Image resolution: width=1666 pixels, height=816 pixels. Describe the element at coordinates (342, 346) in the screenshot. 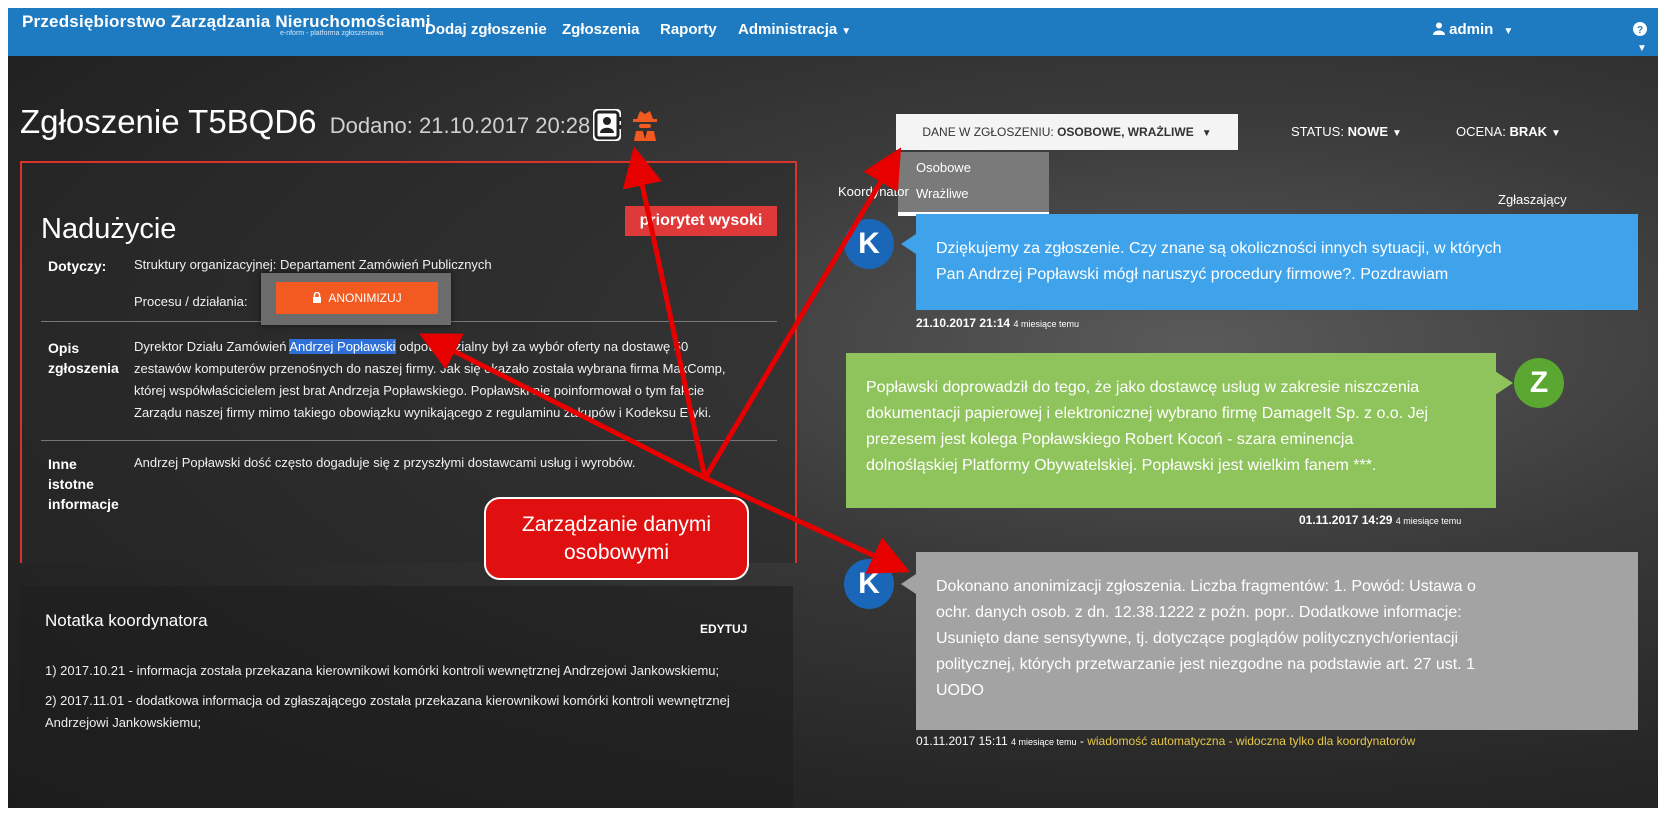

I see `highlighted-name: Andrzej Popławski` at that location.